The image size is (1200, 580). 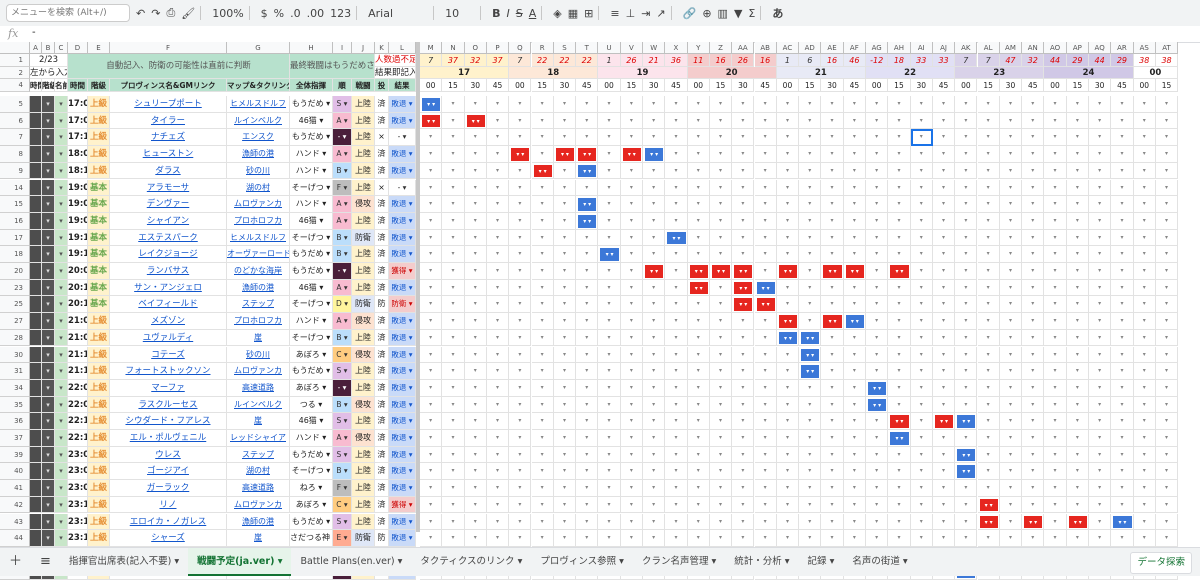 I want to click on column-header: AT, so click(x=1167, y=48).